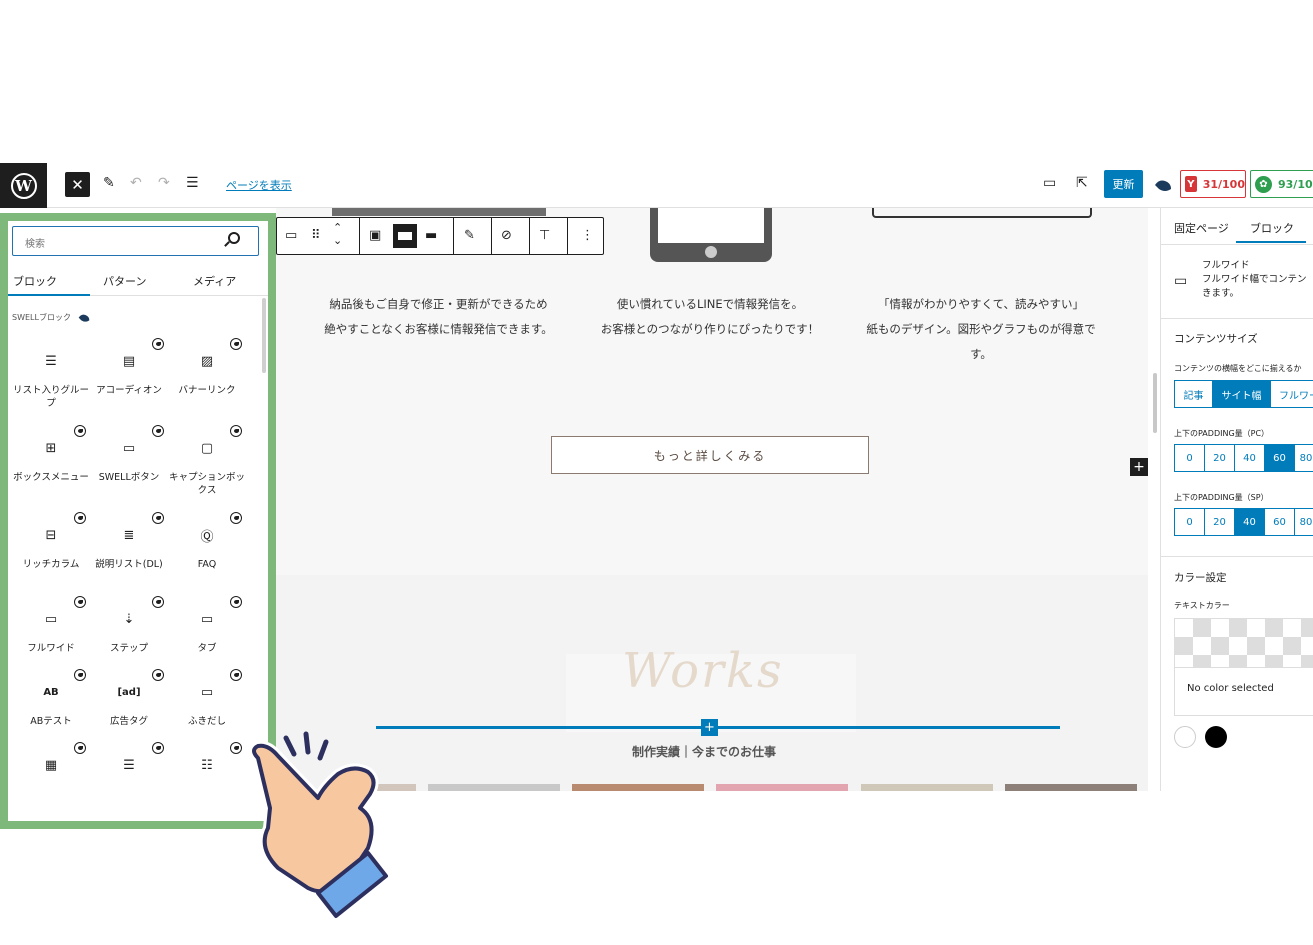 The image size is (1313, 945). Describe the element at coordinates (1200, 577) in the screenshot. I see `color-settings-heading: カラー設定` at that location.